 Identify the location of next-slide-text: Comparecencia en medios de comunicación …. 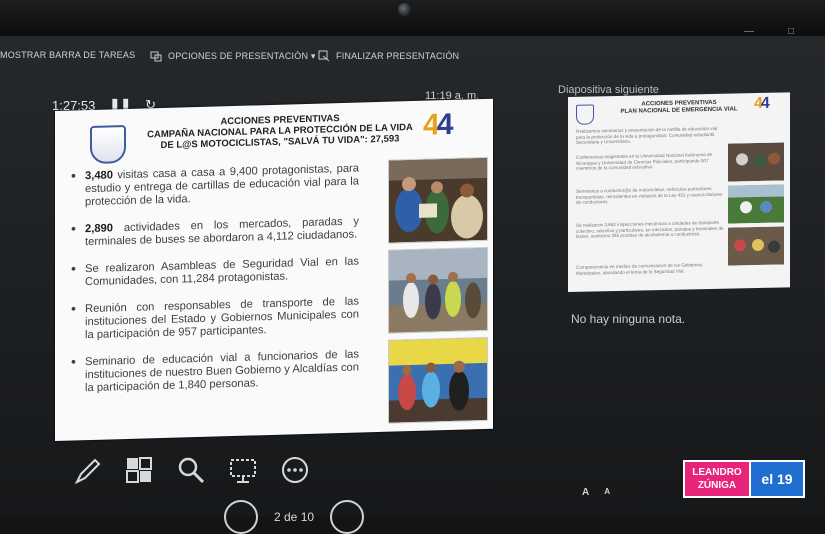
(639, 269).